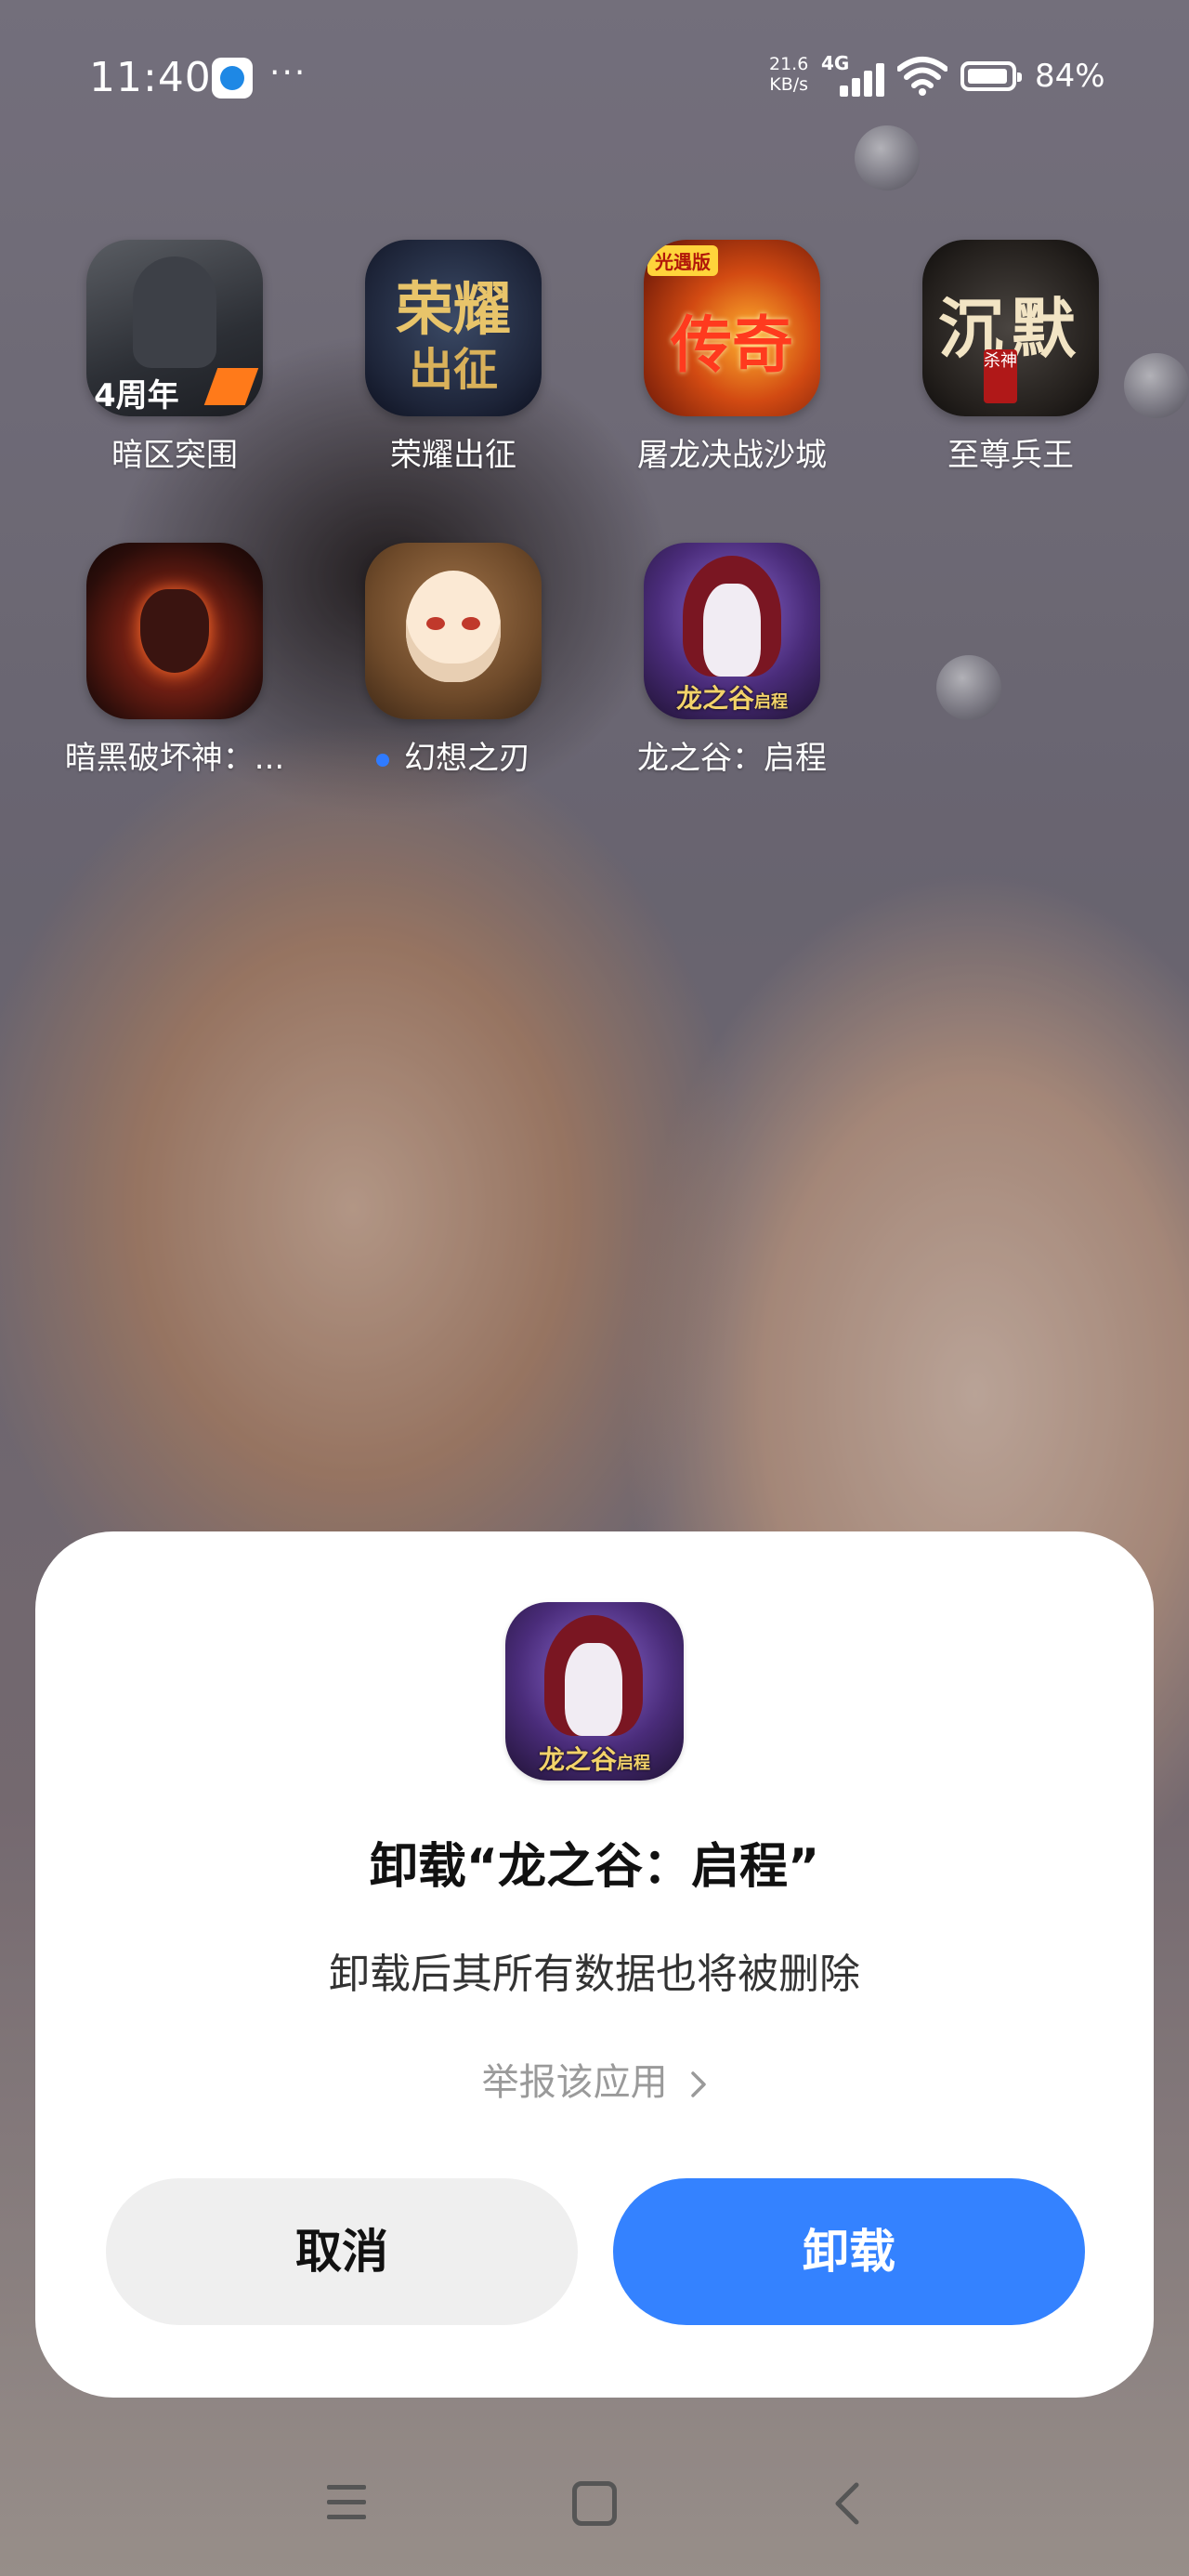  I want to click on navigation-bar, so click(594, 2504).